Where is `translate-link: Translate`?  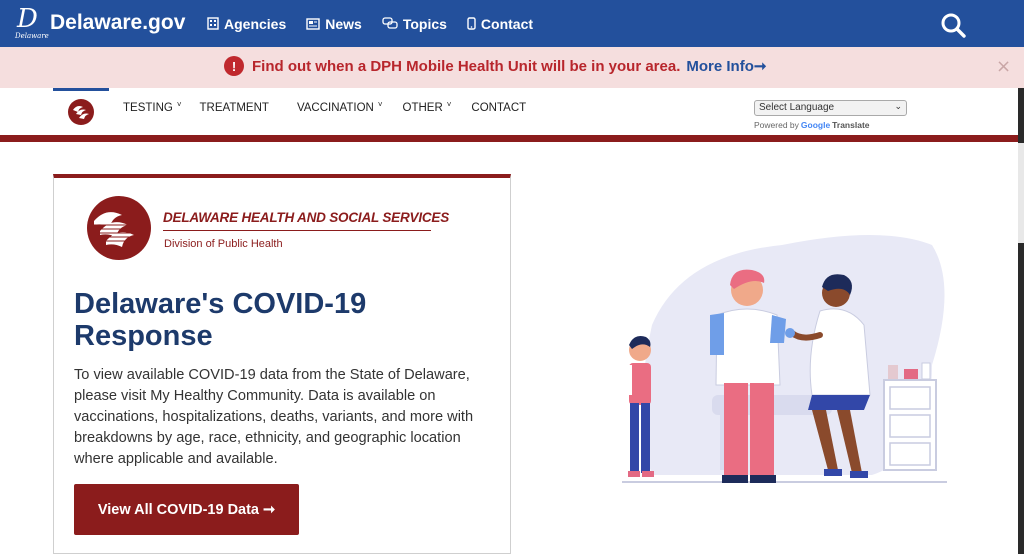 translate-link: Translate is located at coordinates (850, 125).